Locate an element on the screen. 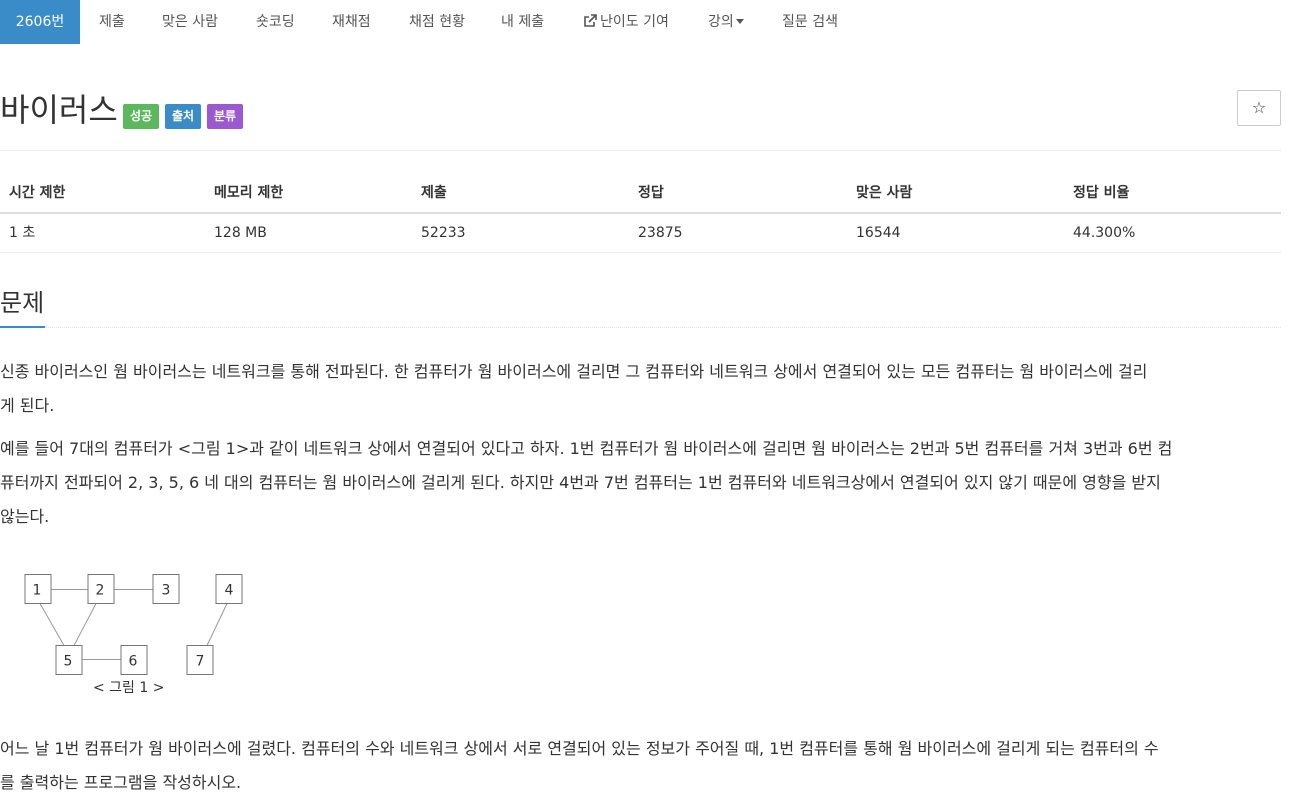  label-success: 성공 is located at coordinates (141, 116).